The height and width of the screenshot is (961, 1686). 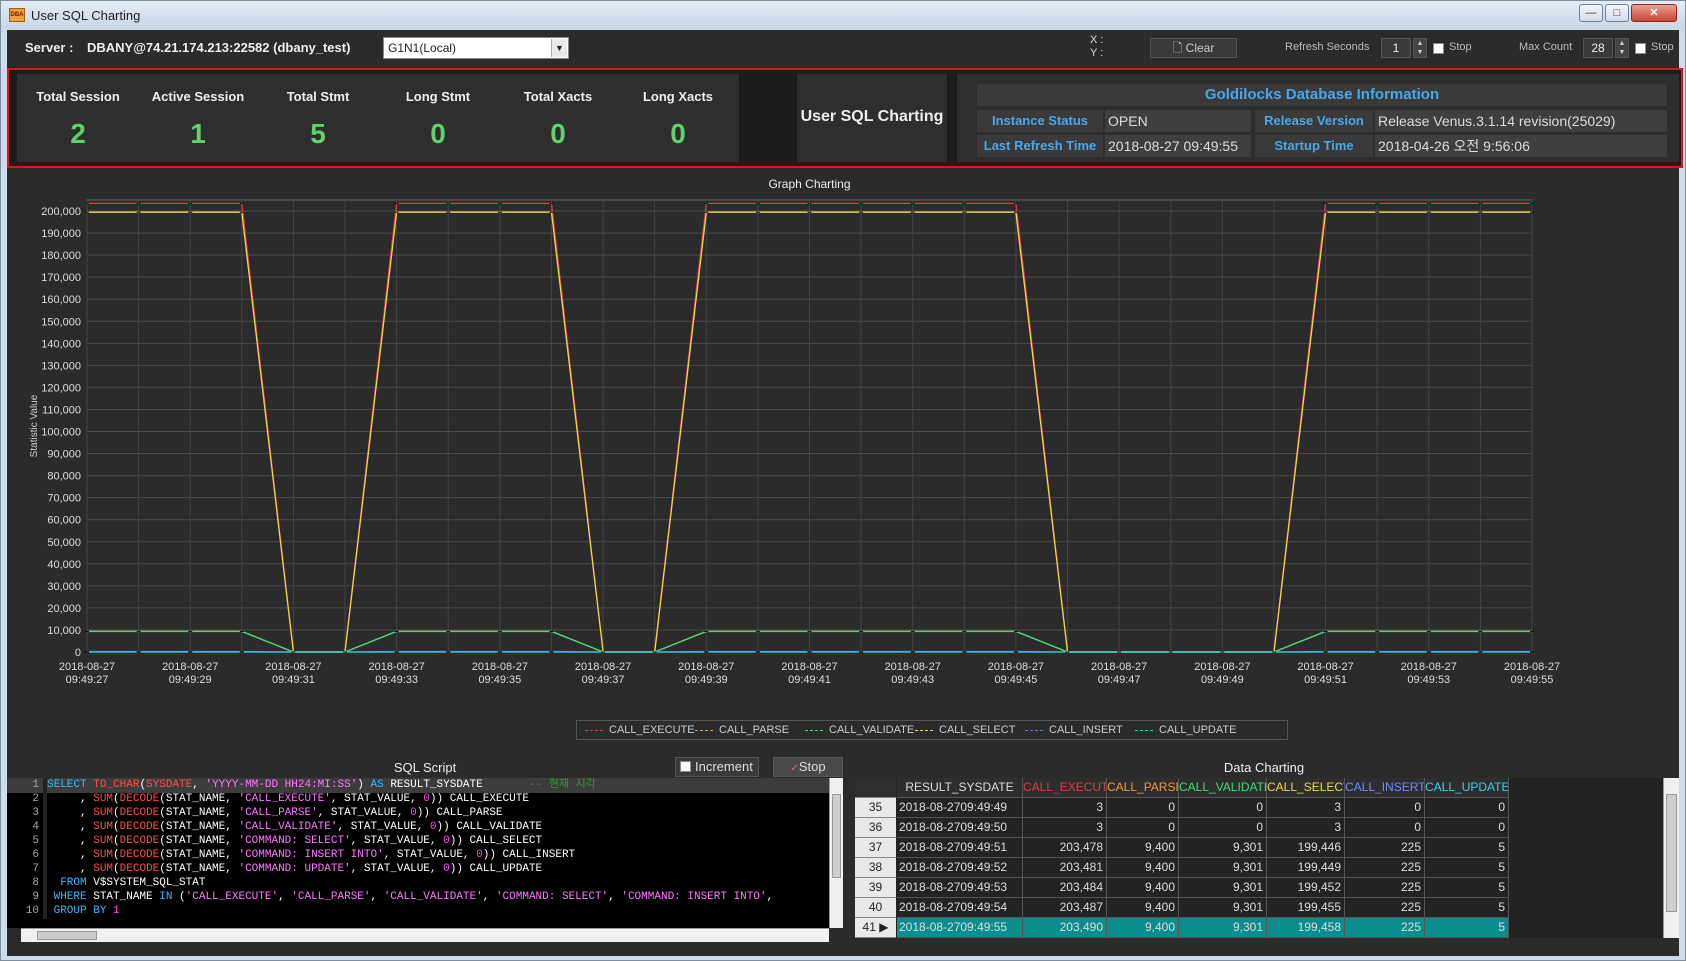 I want to click on table-cell: 2018-08-2709:49:50, so click(x=960, y=828).